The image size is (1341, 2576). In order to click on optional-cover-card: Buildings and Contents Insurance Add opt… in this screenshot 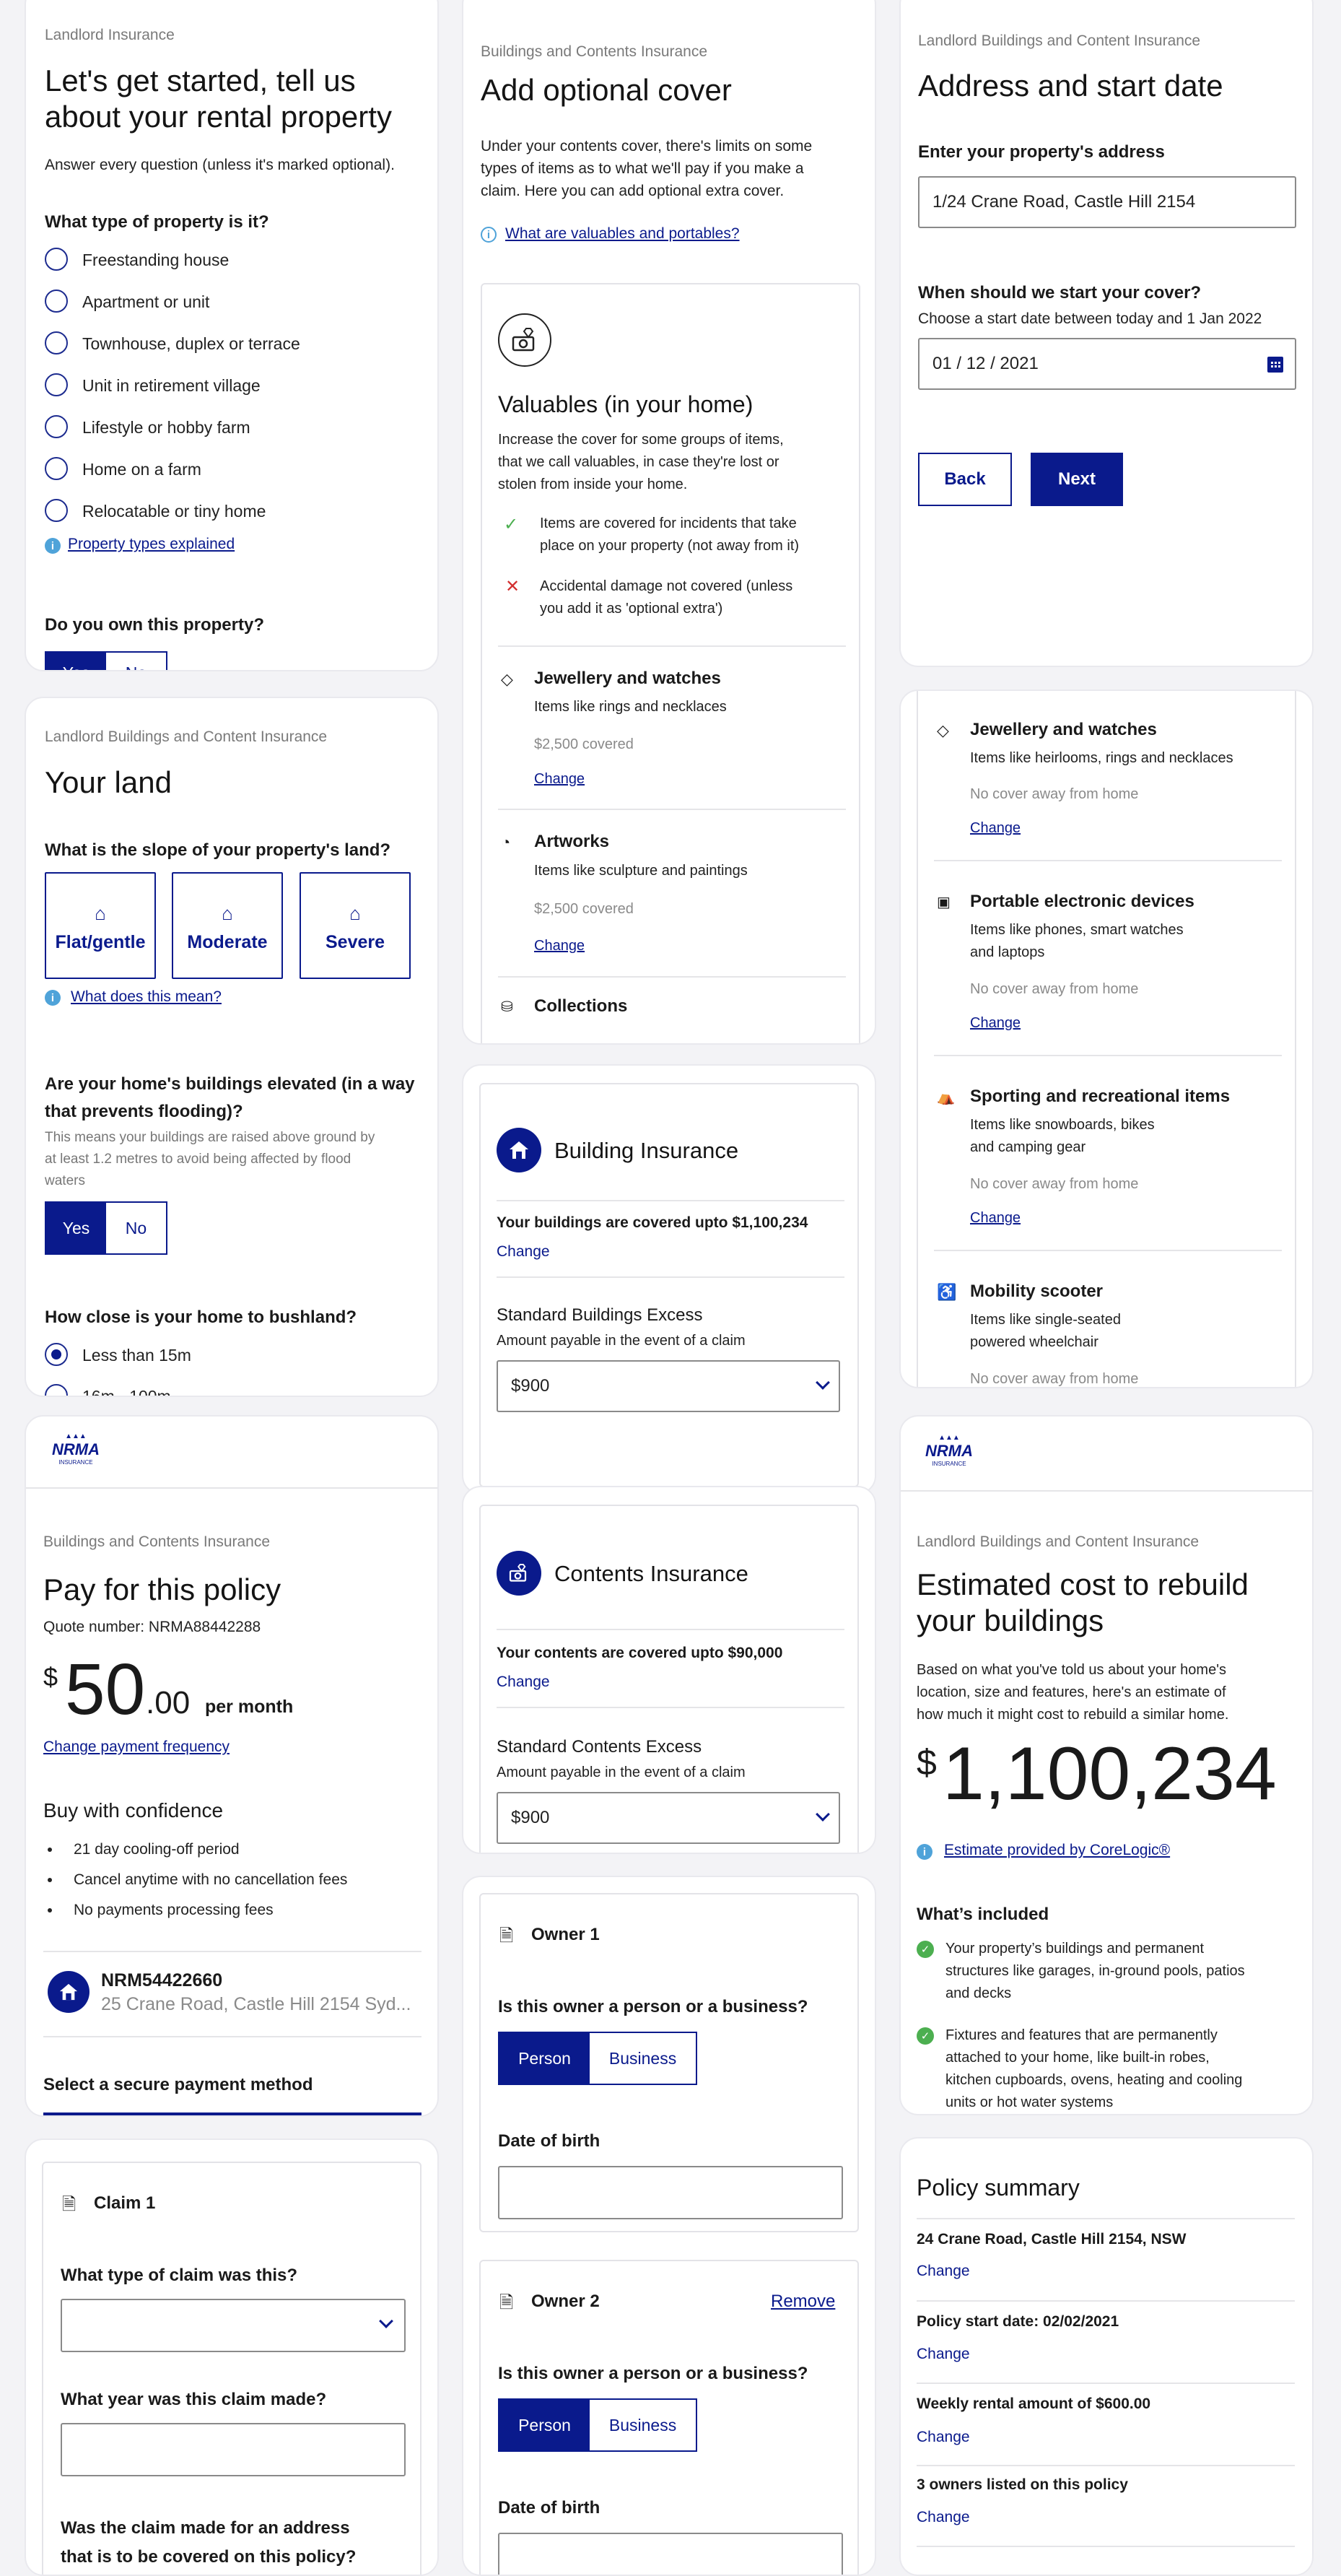, I will do `click(669, 522)`.